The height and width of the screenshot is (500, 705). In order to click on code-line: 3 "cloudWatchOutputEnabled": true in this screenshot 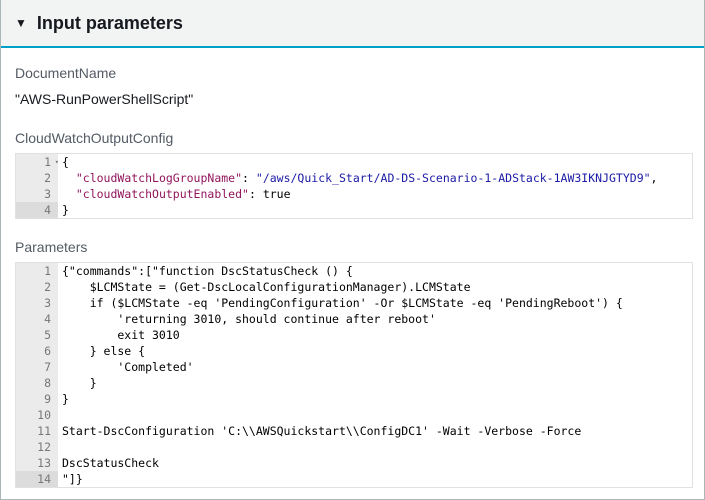, I will do `click(354, 194)`.